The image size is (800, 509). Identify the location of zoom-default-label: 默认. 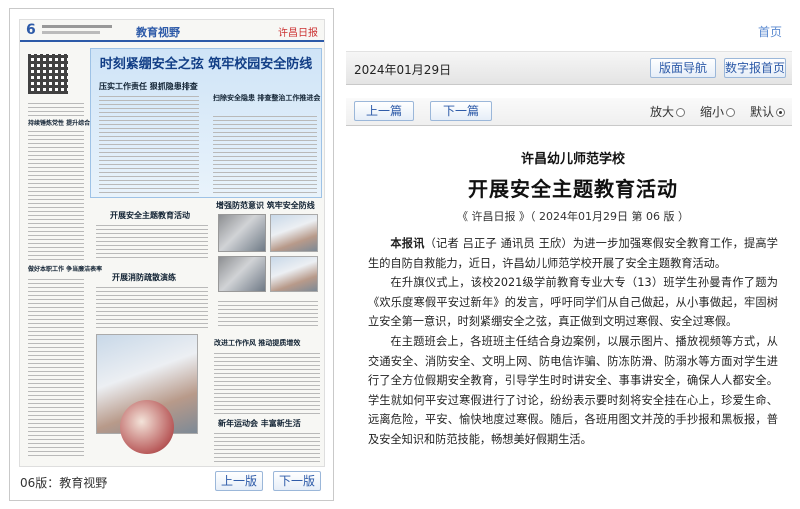
(762, 112).